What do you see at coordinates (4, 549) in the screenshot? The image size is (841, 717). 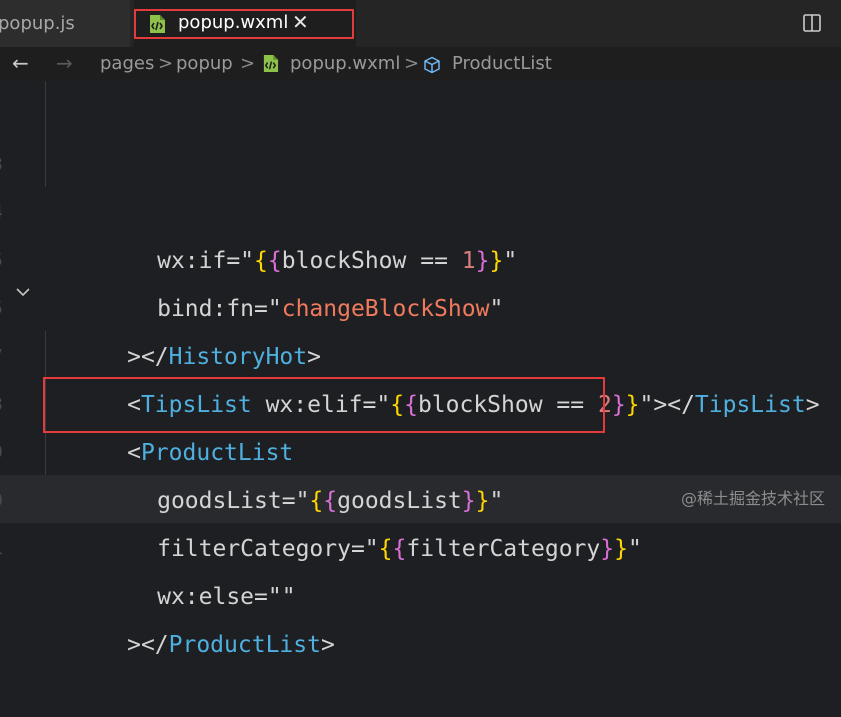 I see `line-number: 1` at bounding box center [4, 549].